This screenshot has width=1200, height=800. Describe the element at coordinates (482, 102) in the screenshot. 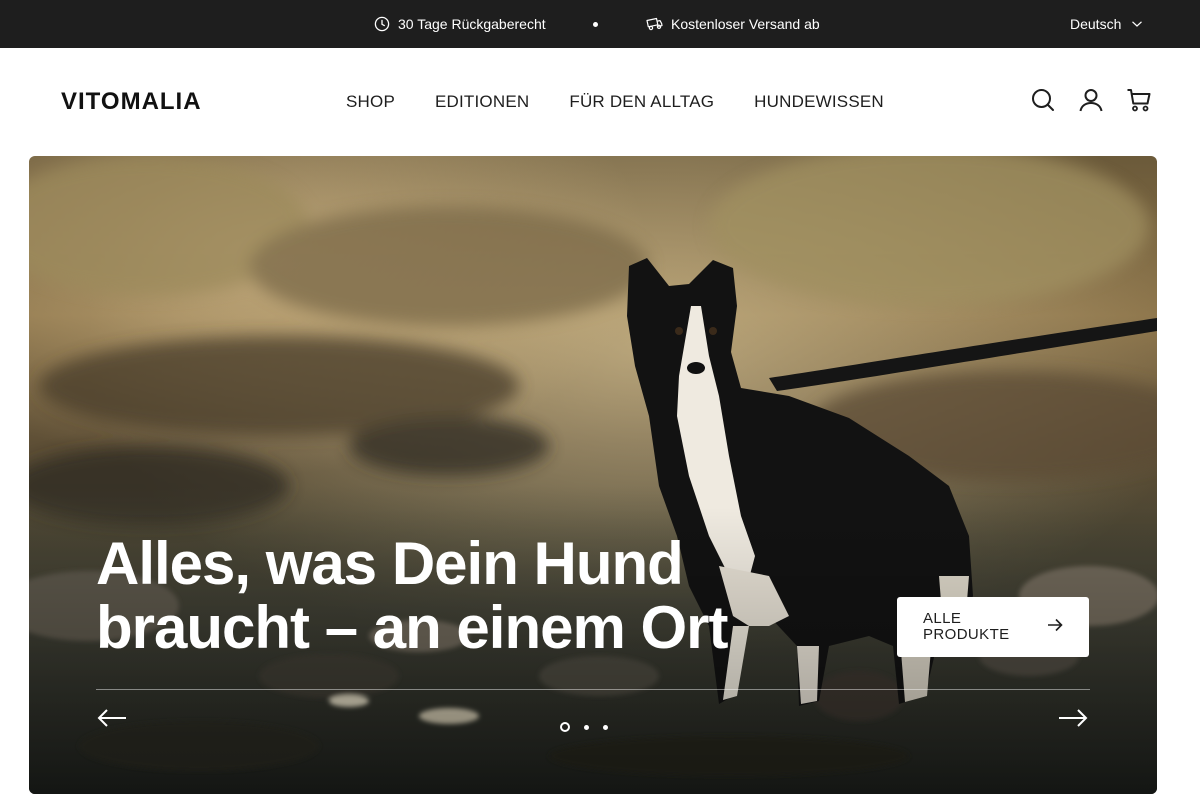

I see `nav-item-editionen: EDITIONEN` at that location.